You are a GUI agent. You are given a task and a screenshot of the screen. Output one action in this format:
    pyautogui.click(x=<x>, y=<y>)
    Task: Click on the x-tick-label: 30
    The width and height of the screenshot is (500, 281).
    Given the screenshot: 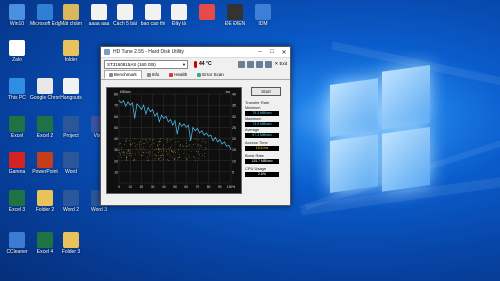 What is the action you would take?
    pyautogui.click(x=153, y=187)
    